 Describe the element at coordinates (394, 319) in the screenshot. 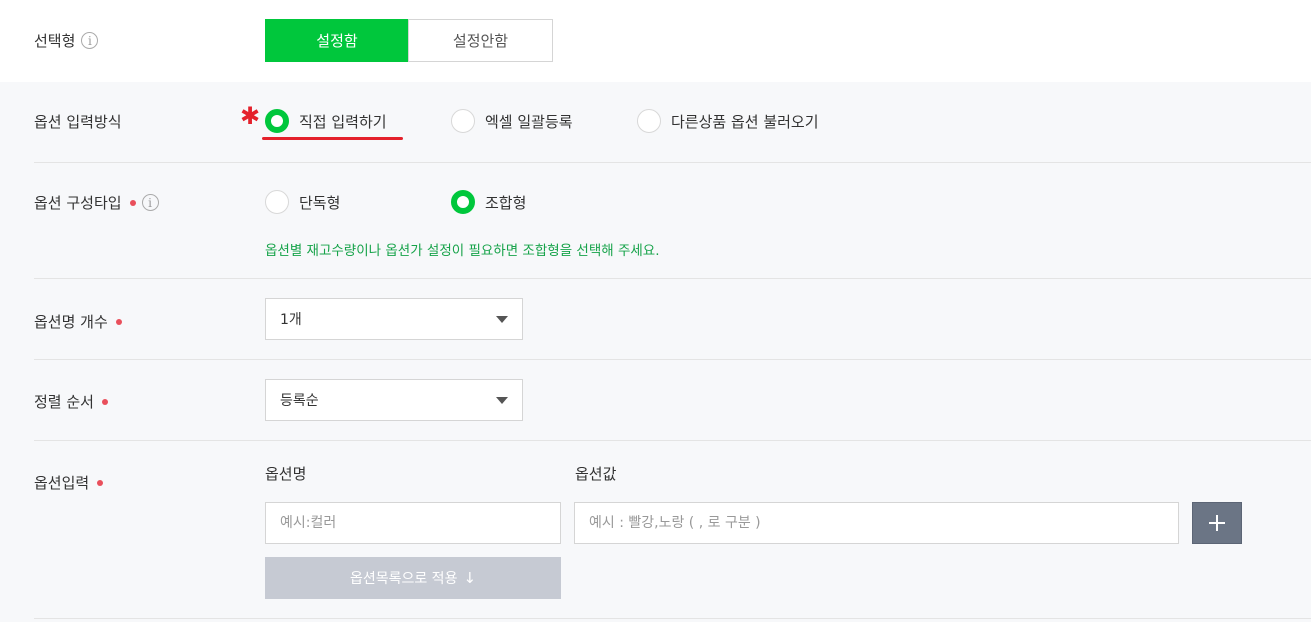

I see `name-count-select: 1개` at that location.